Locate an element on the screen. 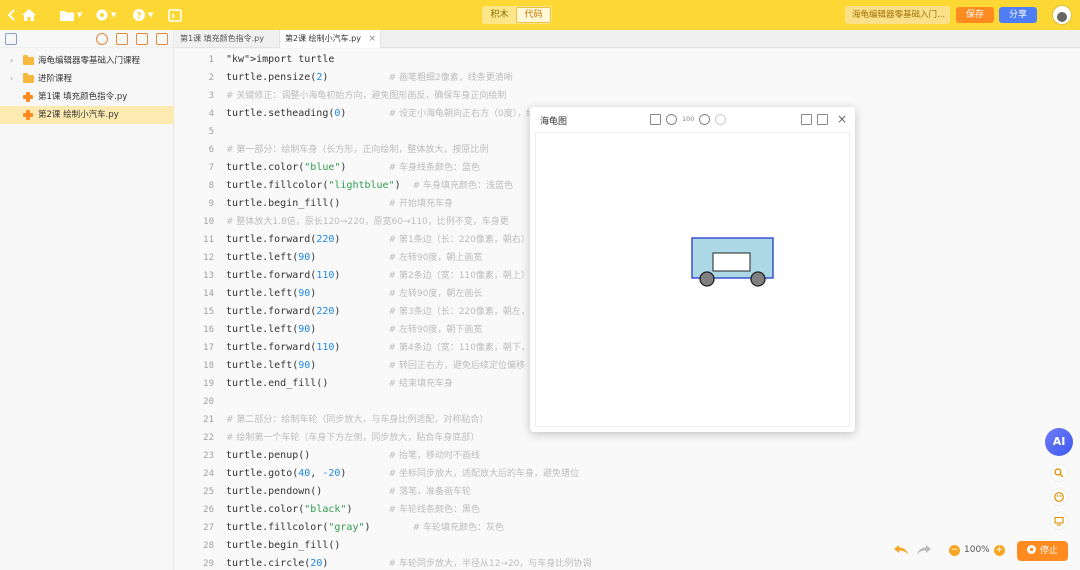 The height and width of the screenshot is (570, 1080). code-text: turtle.penup() # 抬笔，移动时不画线 is located at coordinates (353, 455).